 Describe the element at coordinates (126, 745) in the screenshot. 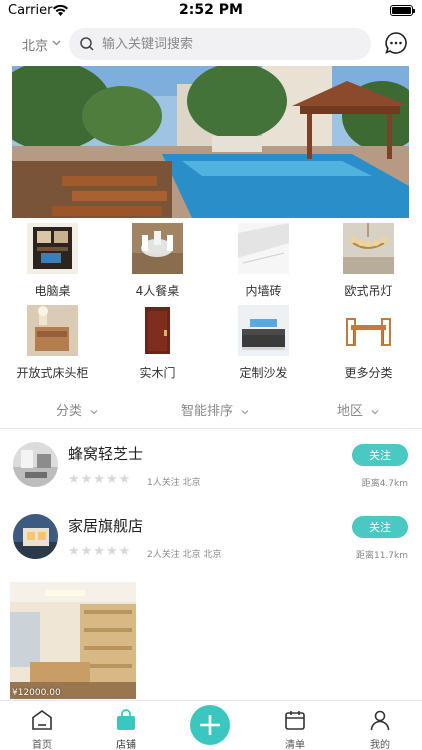

I see `tab-label: 店铺` at that location.